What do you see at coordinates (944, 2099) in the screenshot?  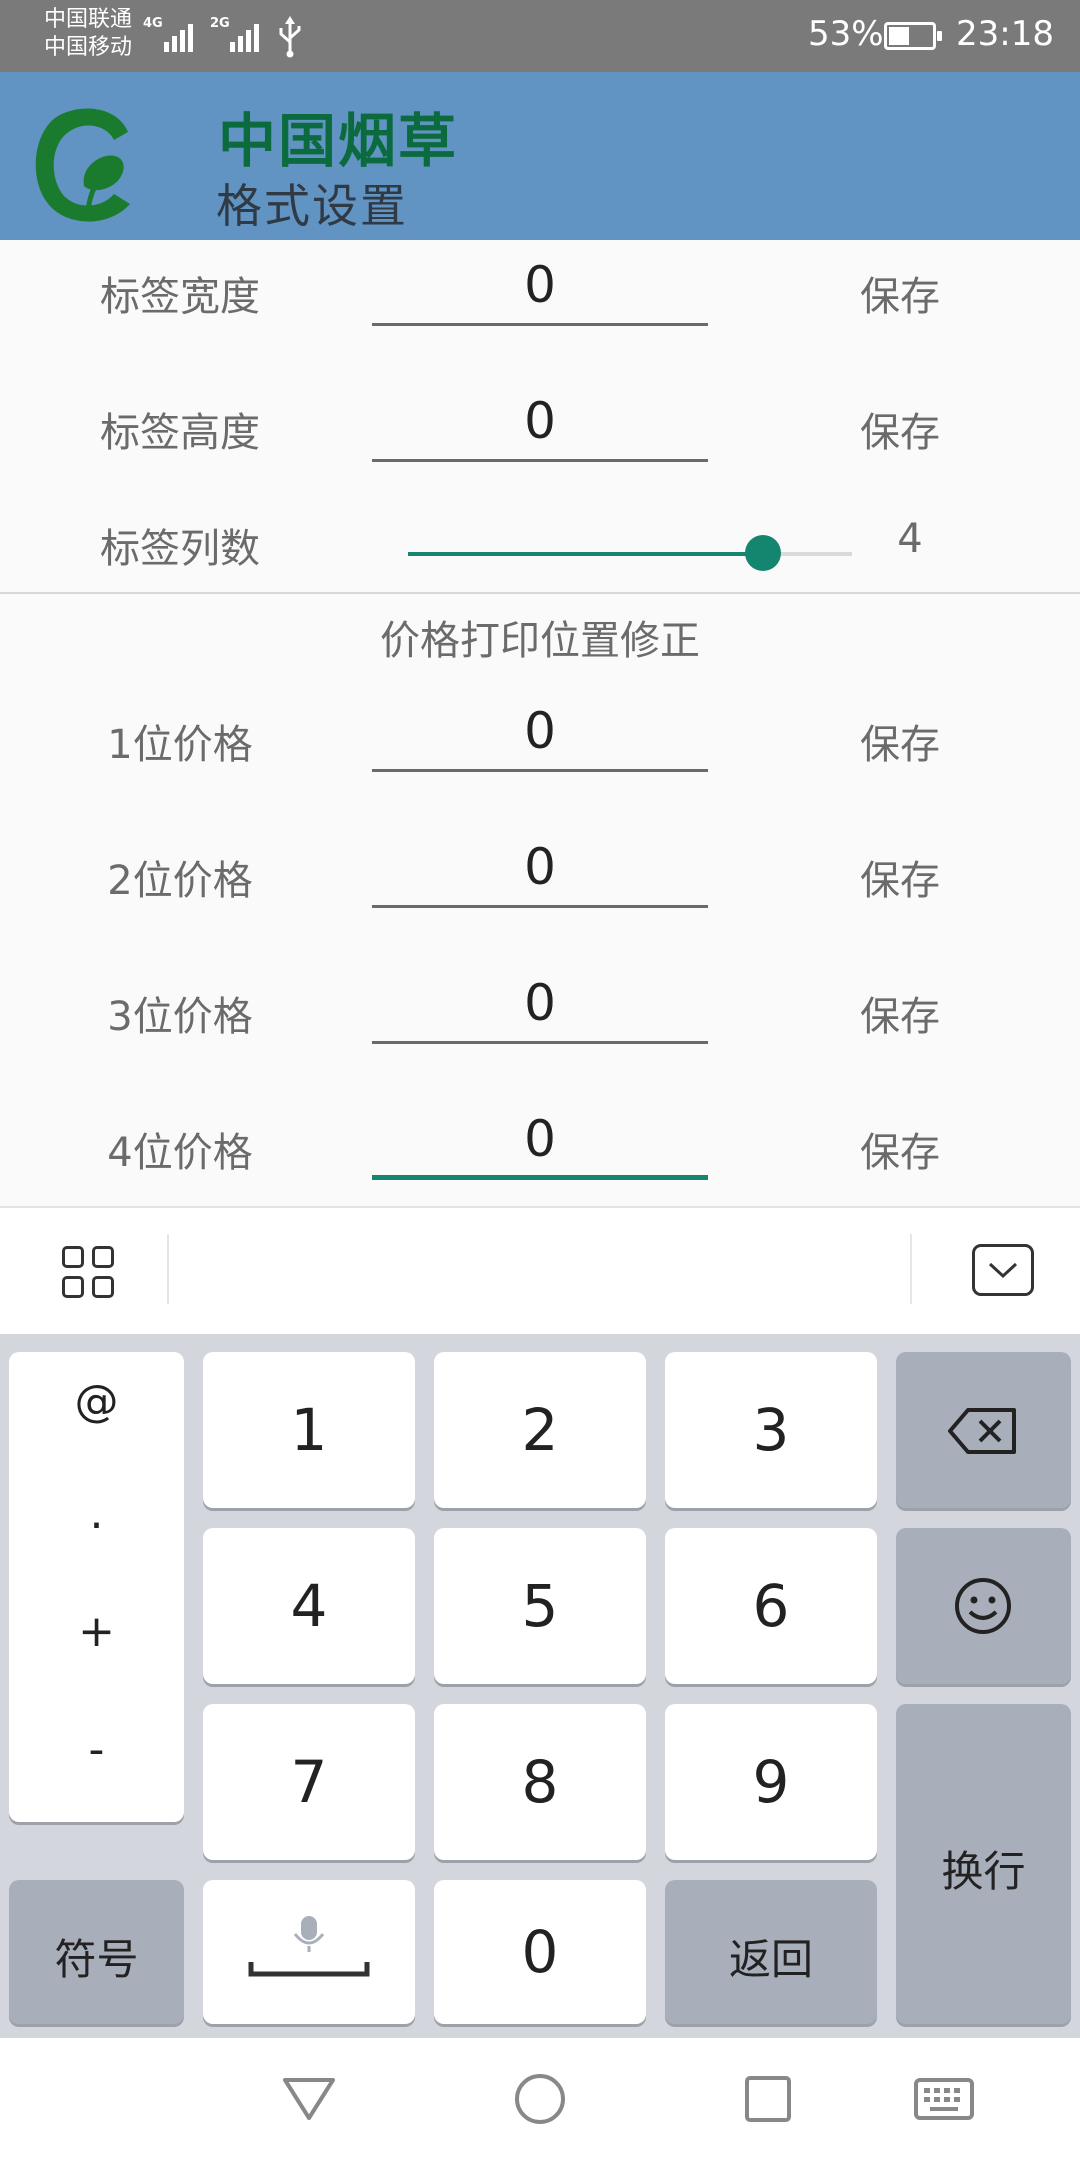 I see `keyboard-switch-icon` at bounding box center [944, 2099].